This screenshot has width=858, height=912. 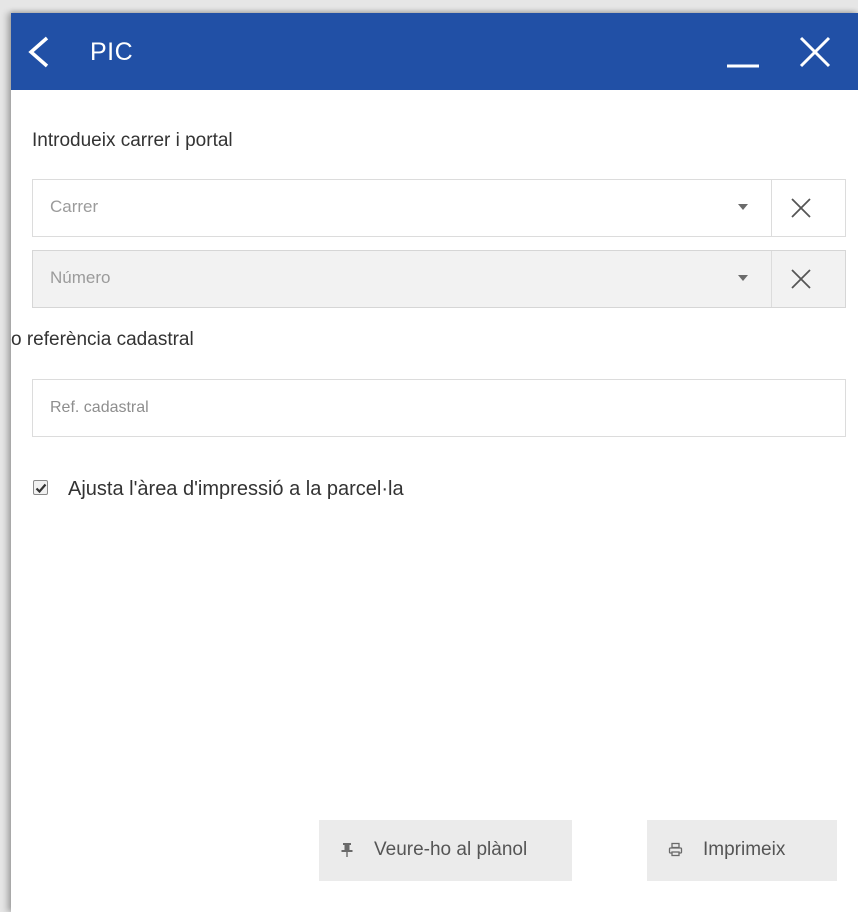 I want to click on clear-number-button, so click(x=801, y=279).